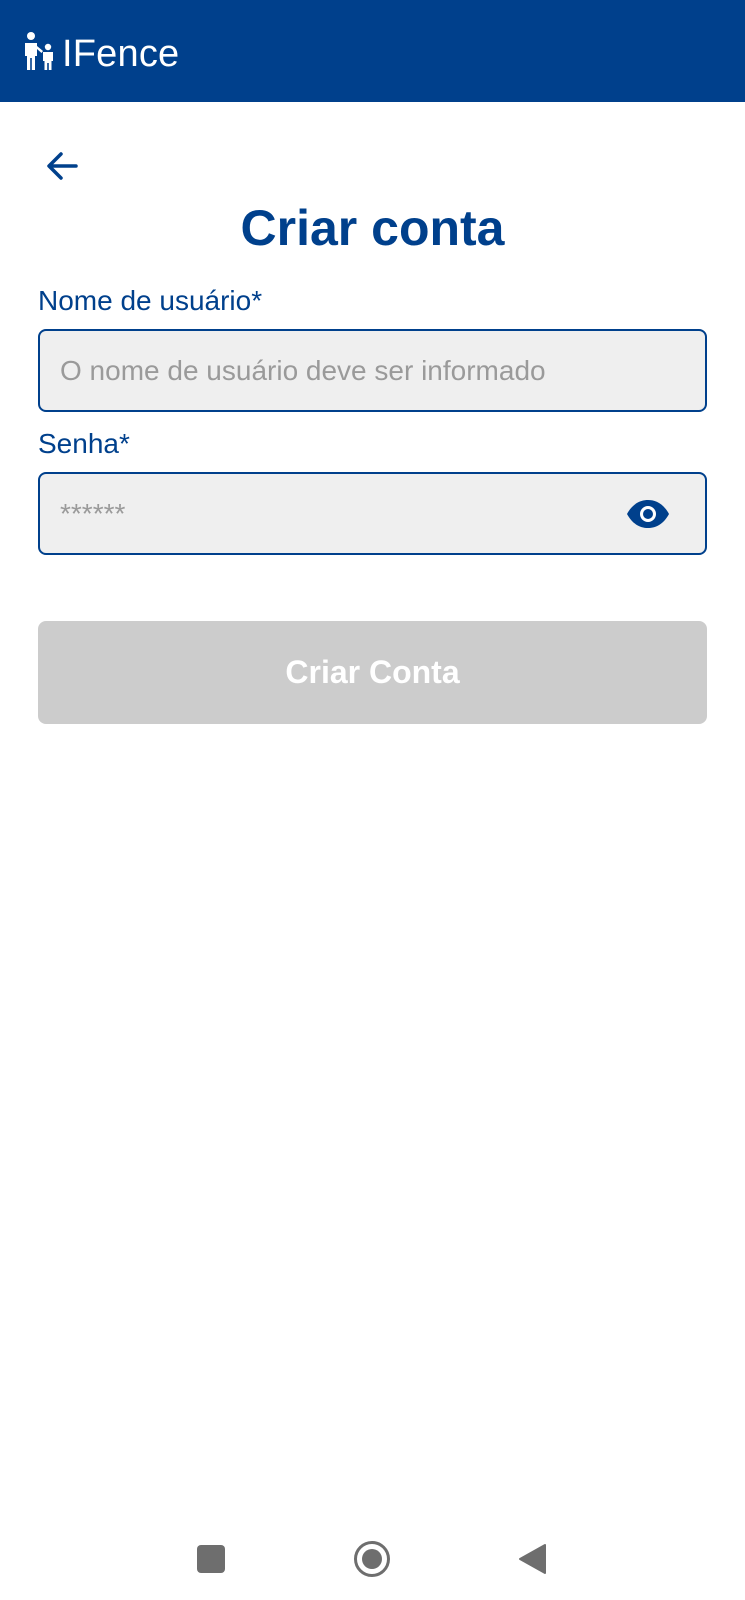  What do you see at coordinates (372, 51) in the screenshot?
I see `app-header: IFence` at bounding box center [372, 51].